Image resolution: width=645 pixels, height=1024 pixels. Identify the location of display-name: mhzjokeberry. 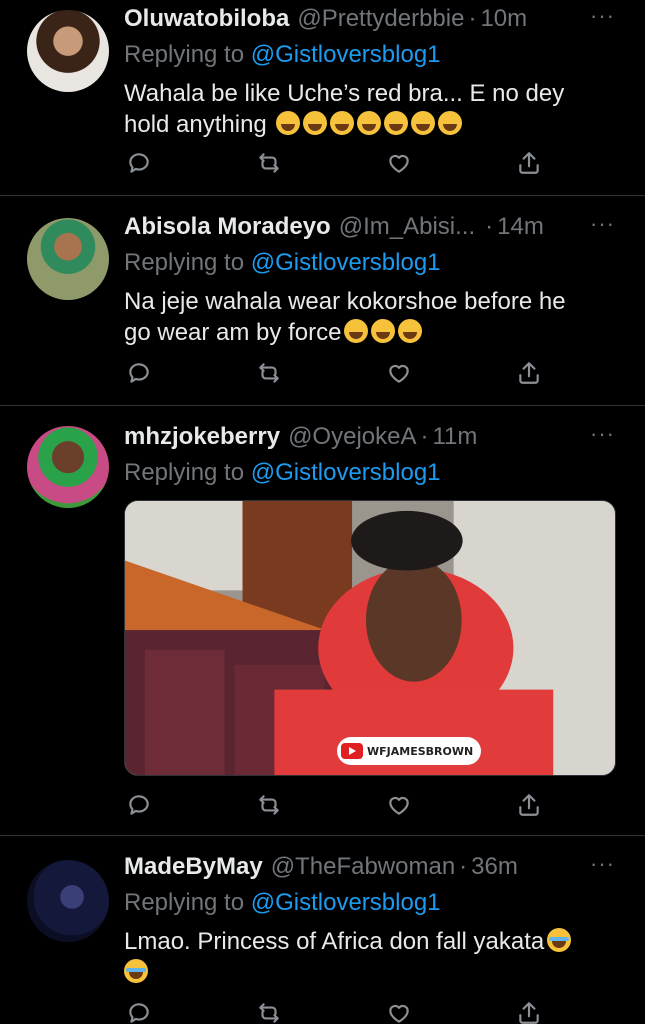
(202, 437).